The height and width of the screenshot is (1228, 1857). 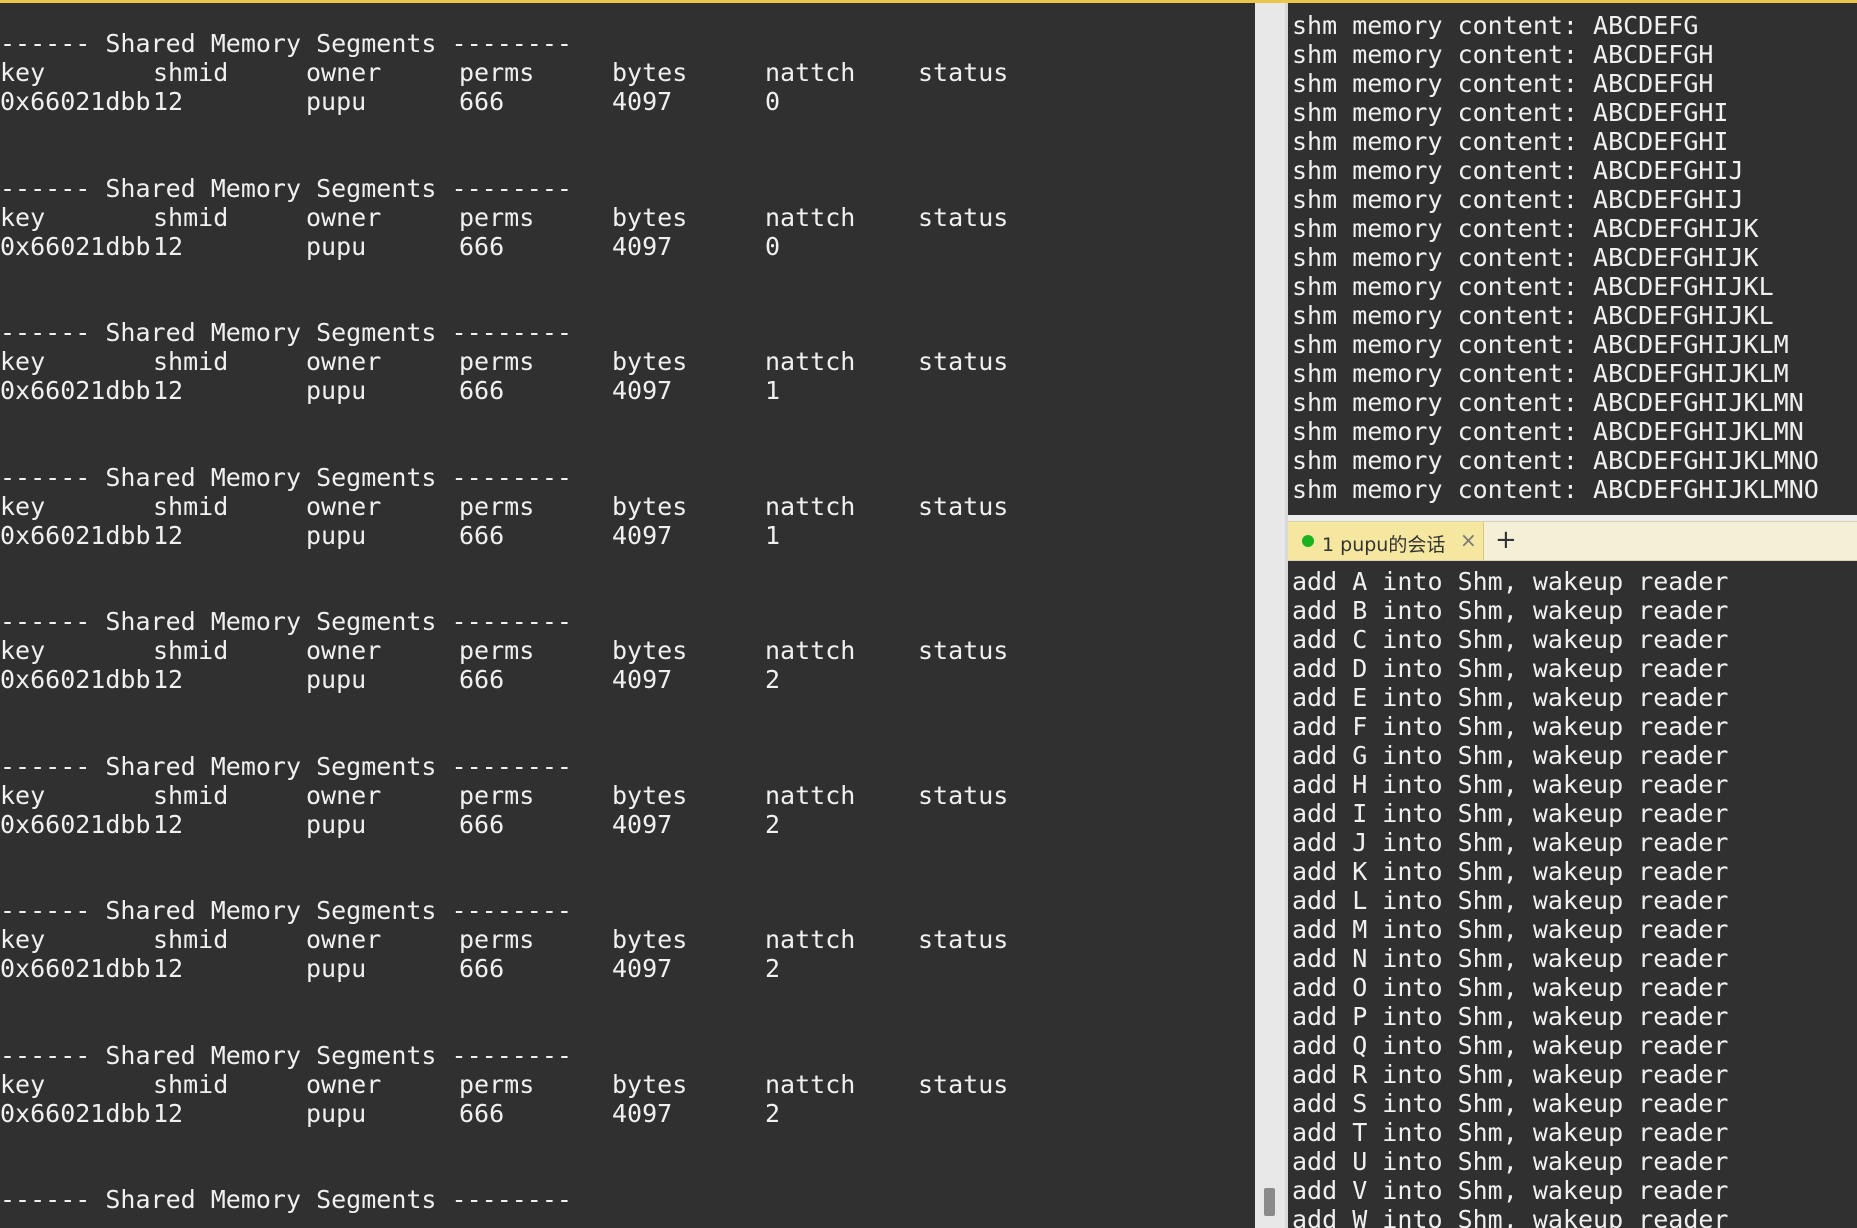 What do you see at coordinates (1540, 373) in the screenshot?
I see `shm-content-line: shm memory content: ABCDEFGHIJKLM` at bounding box center [1540, 373].